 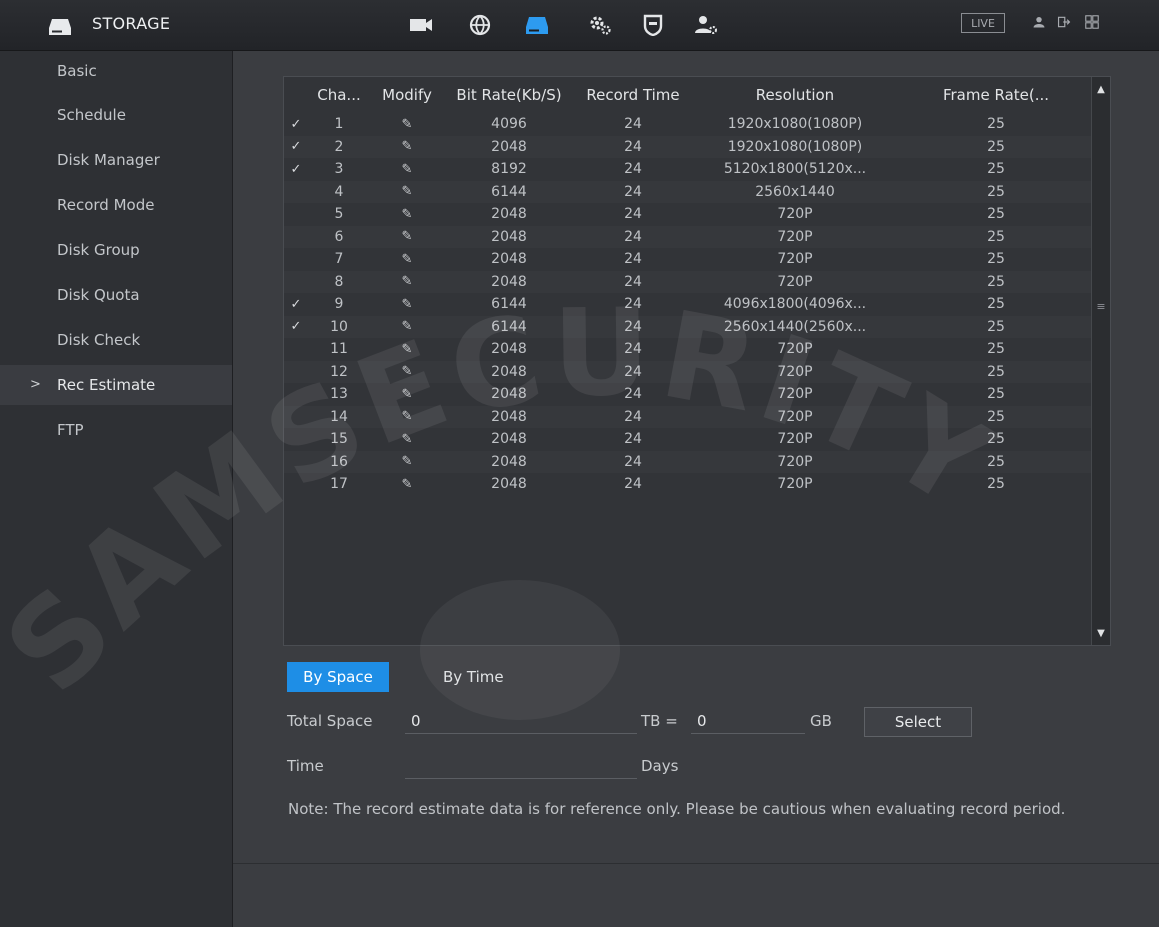 What do you see at coordinates (689, 214) in the screenshot?
I see `table-row: 5 ✎ 2048 24 720P 25` at bounding box center [689, 214].